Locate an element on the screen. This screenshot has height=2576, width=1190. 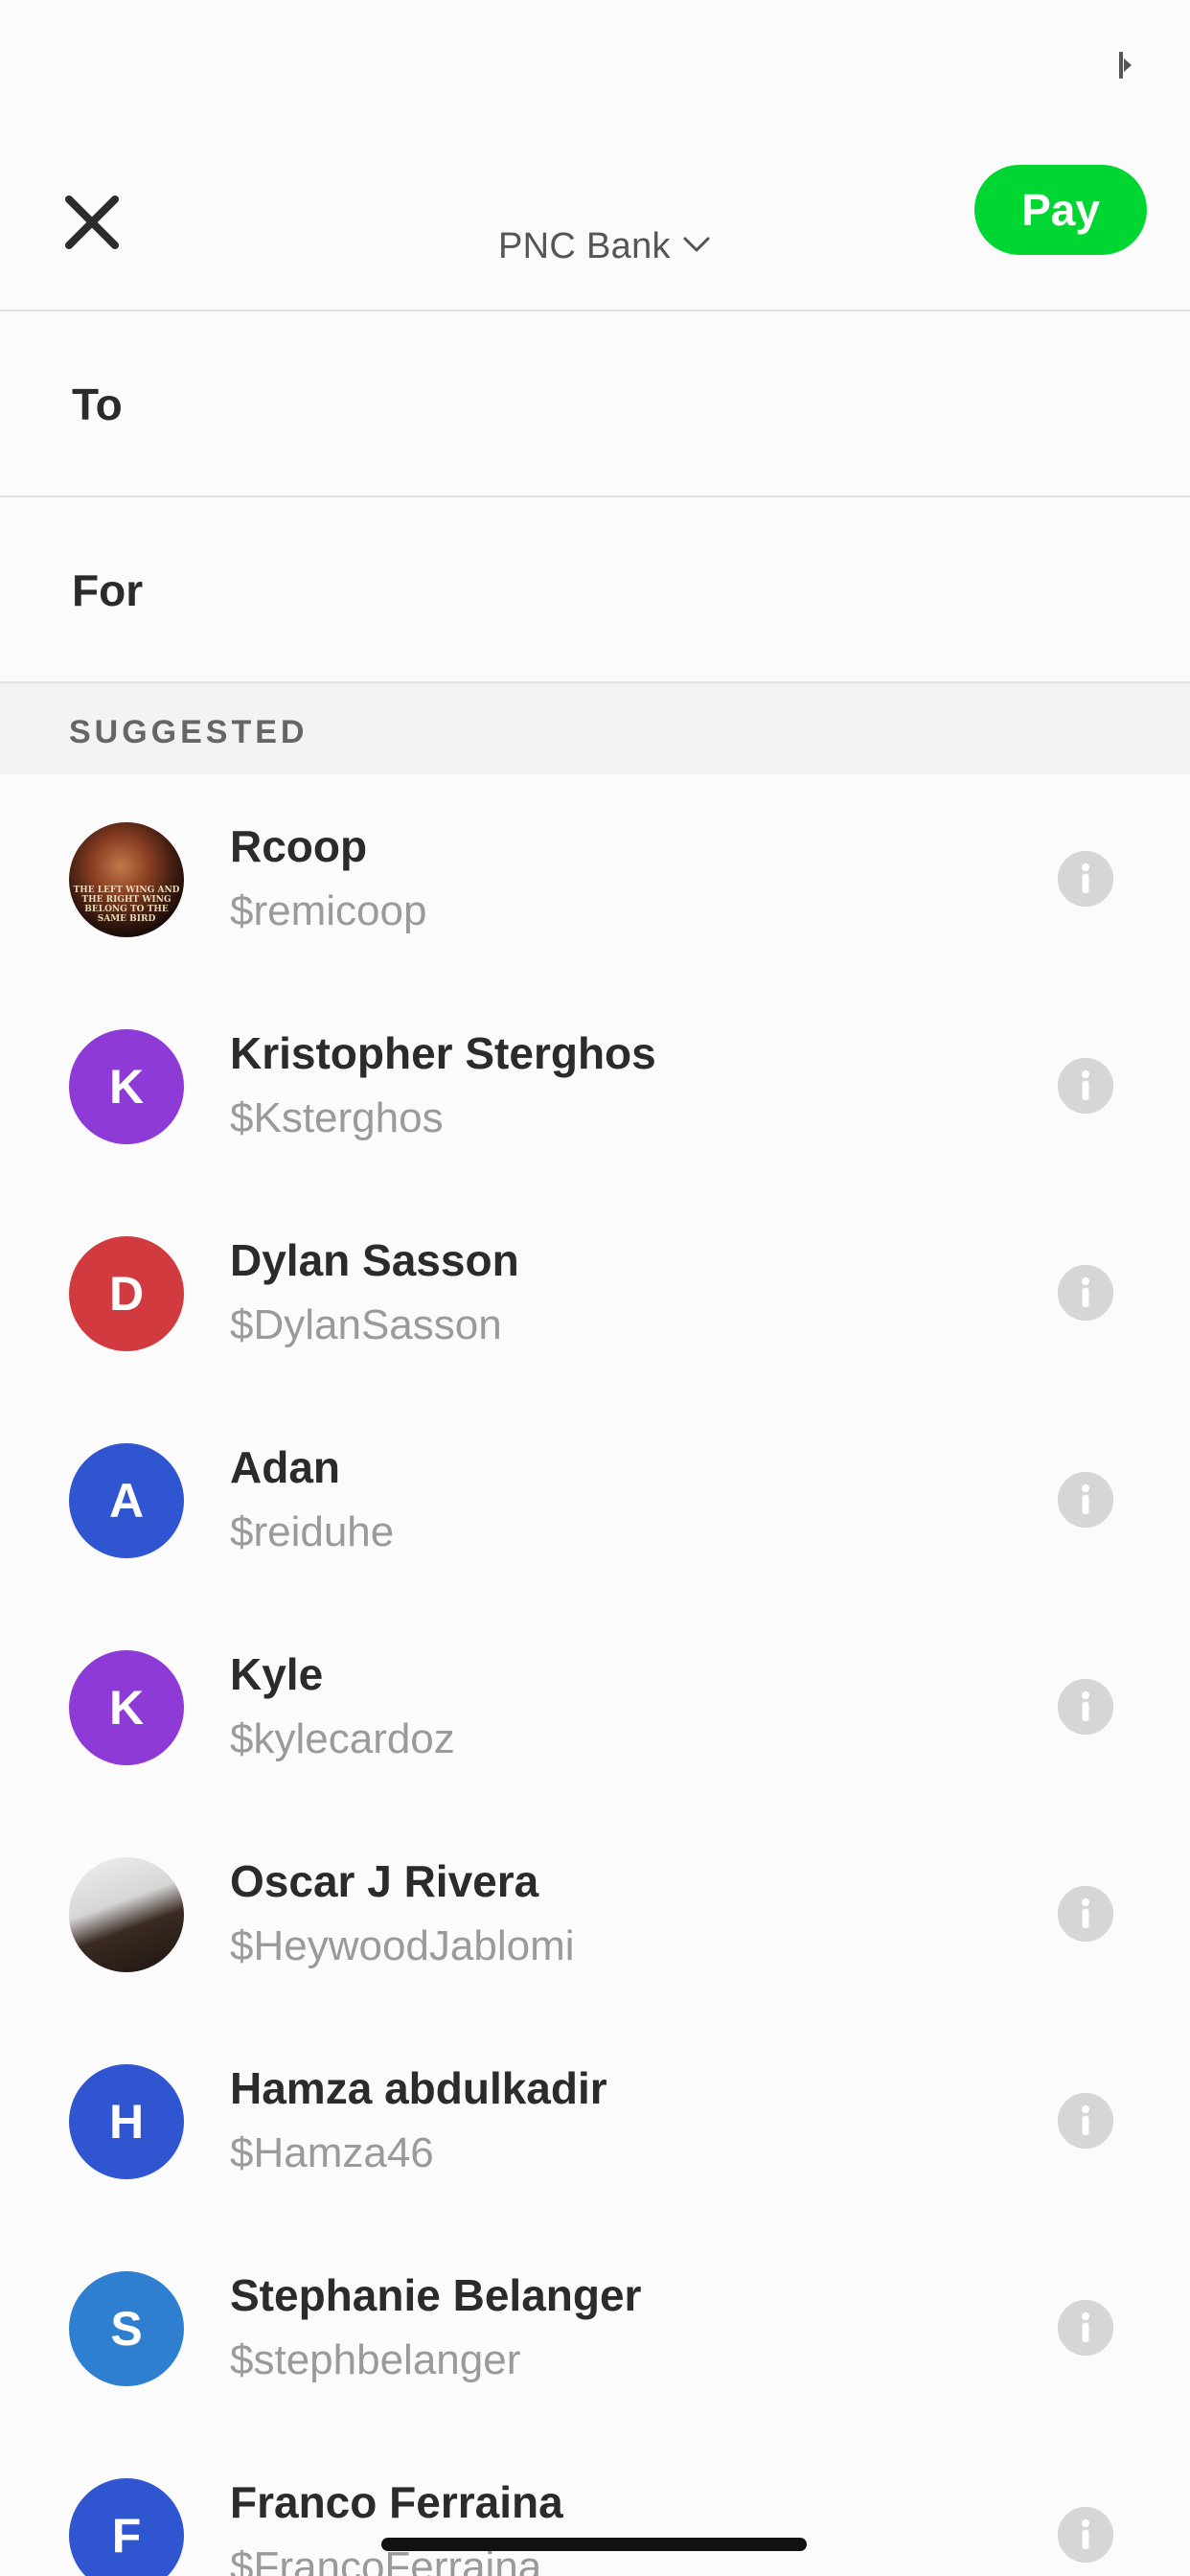
suggested-section-header: SUGGESTED is located at coordinates (595, 728).